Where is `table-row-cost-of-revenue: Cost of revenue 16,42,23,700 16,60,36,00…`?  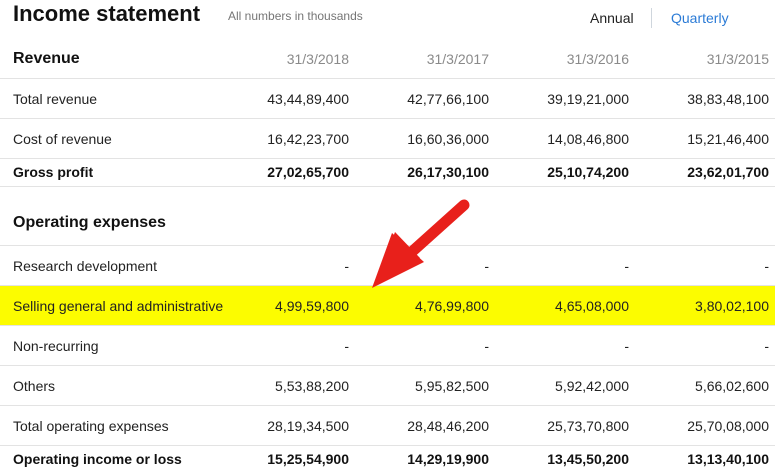 table-row-cost-of-revenue: Cost of revenue 16,42,23,700 16,60,36,00… is located at coordinates (387, 139).